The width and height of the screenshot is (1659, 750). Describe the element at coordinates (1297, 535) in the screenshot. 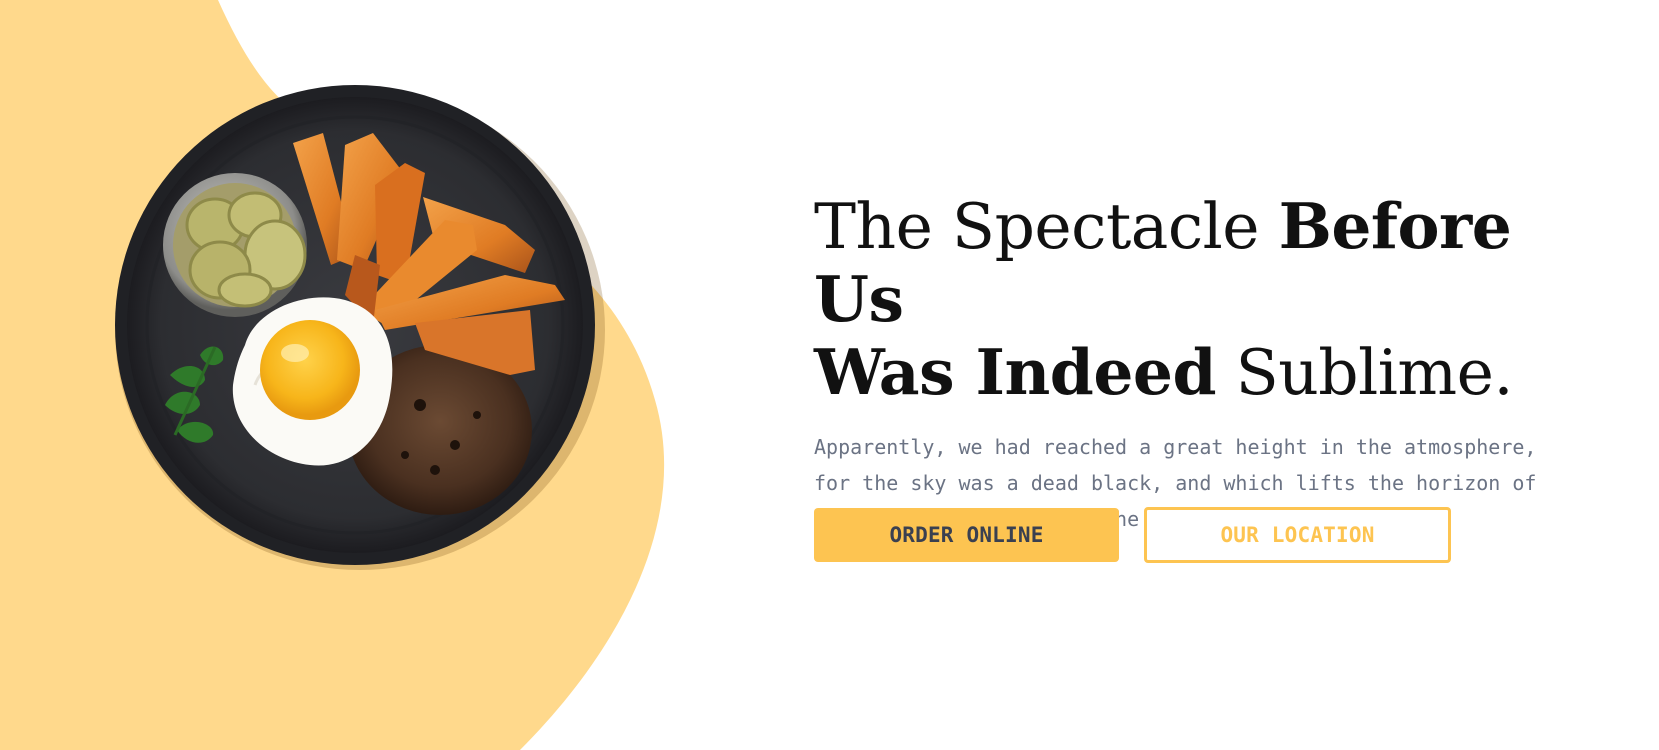

I see `our-location-button: OUR LOCATION` at that location.